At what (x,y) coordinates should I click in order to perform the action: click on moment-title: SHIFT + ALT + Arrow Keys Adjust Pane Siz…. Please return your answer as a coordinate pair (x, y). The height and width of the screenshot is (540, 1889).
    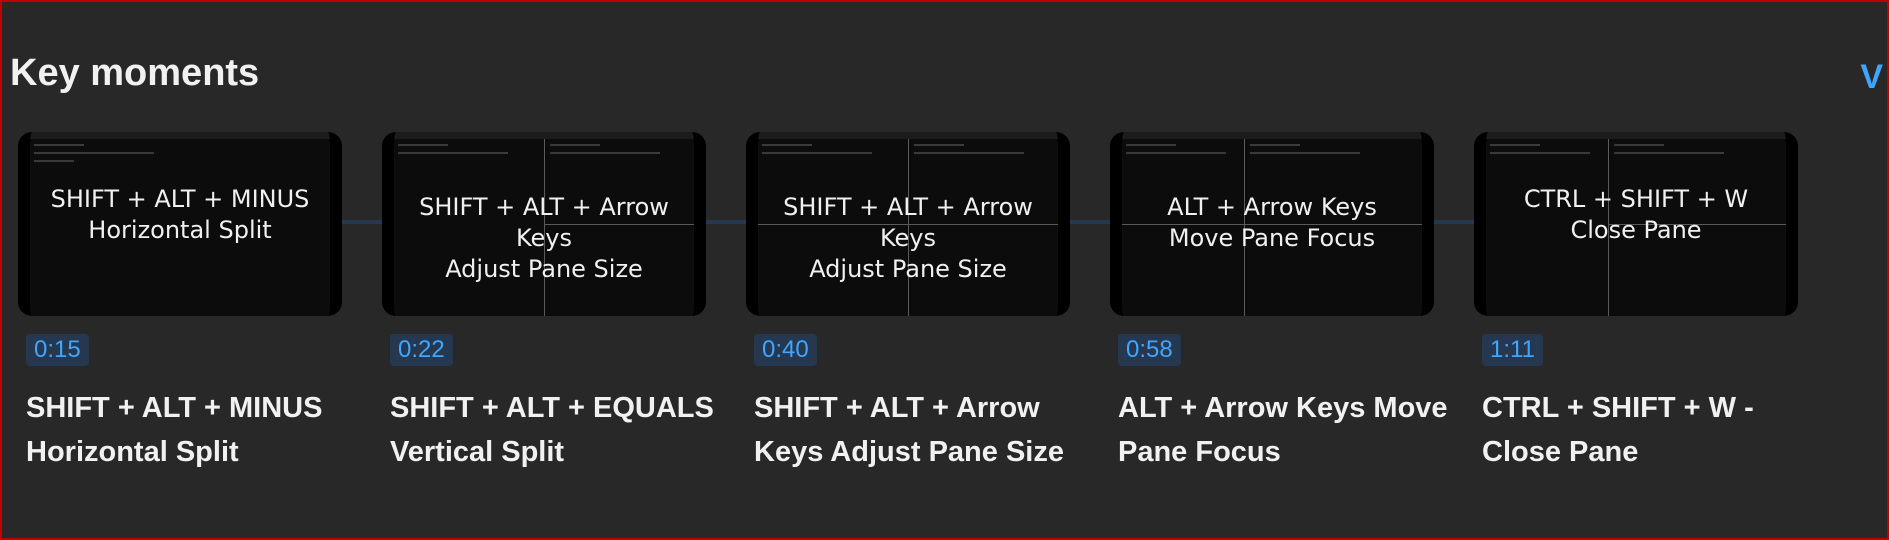
    Looking at the image, I should click on (924, 430).